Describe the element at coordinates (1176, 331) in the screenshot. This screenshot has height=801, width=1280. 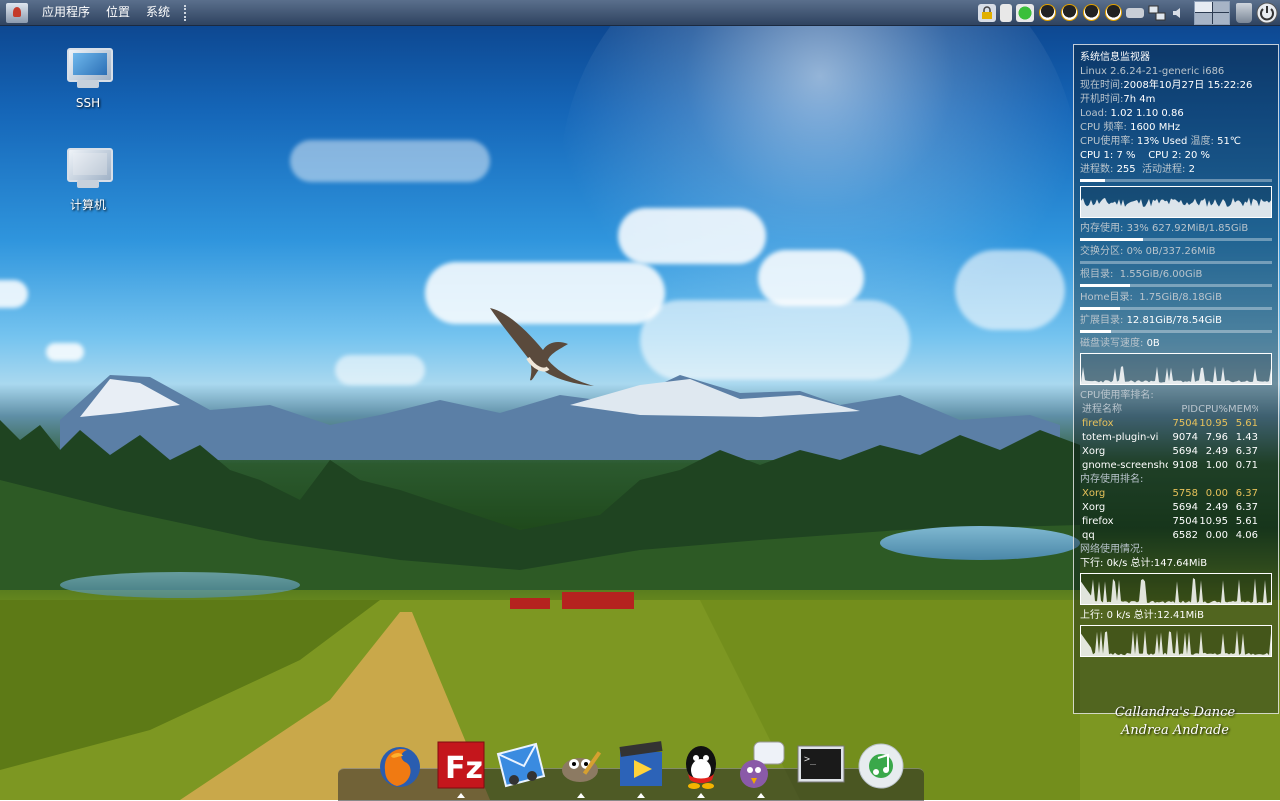
I see `extended-disk-bar` at that location.